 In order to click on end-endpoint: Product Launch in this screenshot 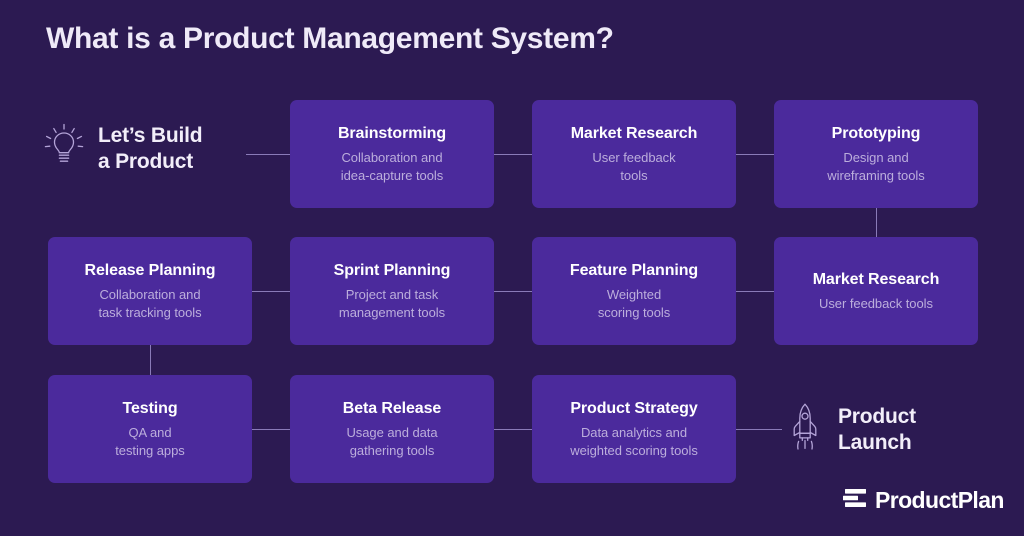, I will do `click(851, 429)`.